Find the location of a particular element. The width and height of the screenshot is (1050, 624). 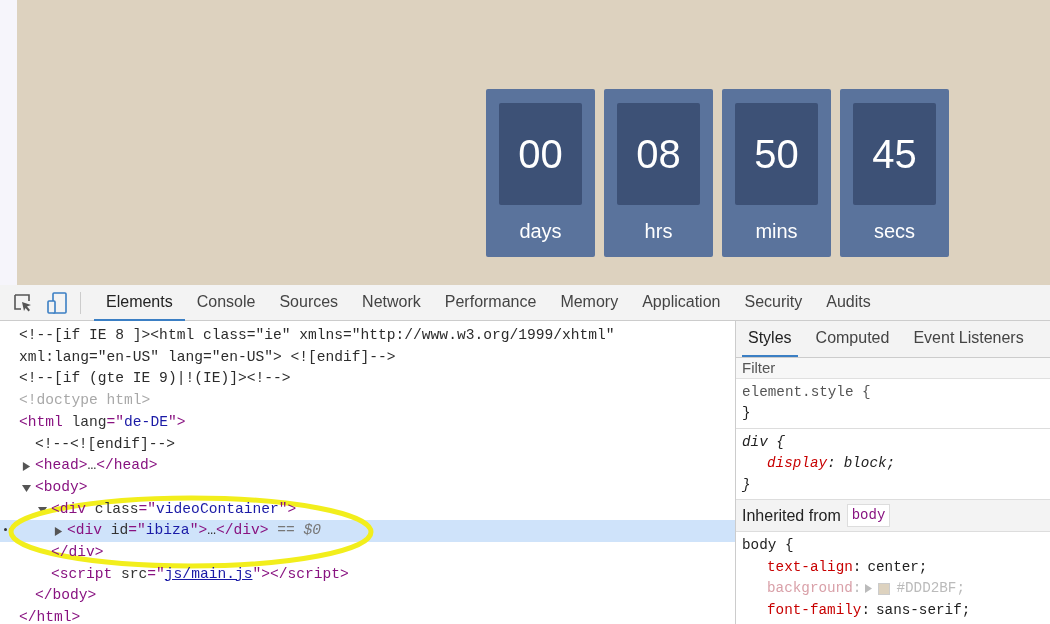

code-text: class is located at coordinates (116, 508).